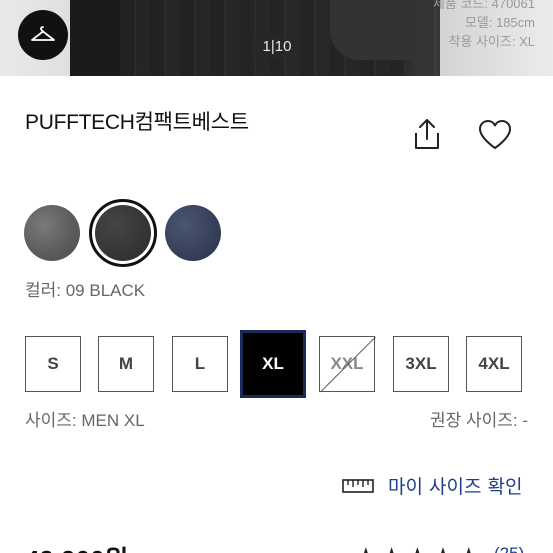  I want to click on share-icon, so click(427, 134).